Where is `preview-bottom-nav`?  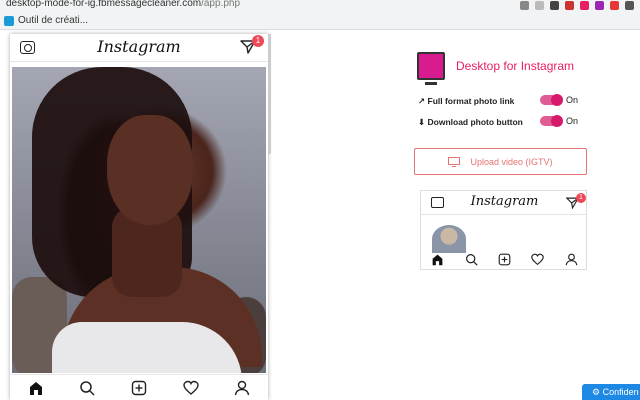
preview-bottom-nav is located at coordinates (503, 259).